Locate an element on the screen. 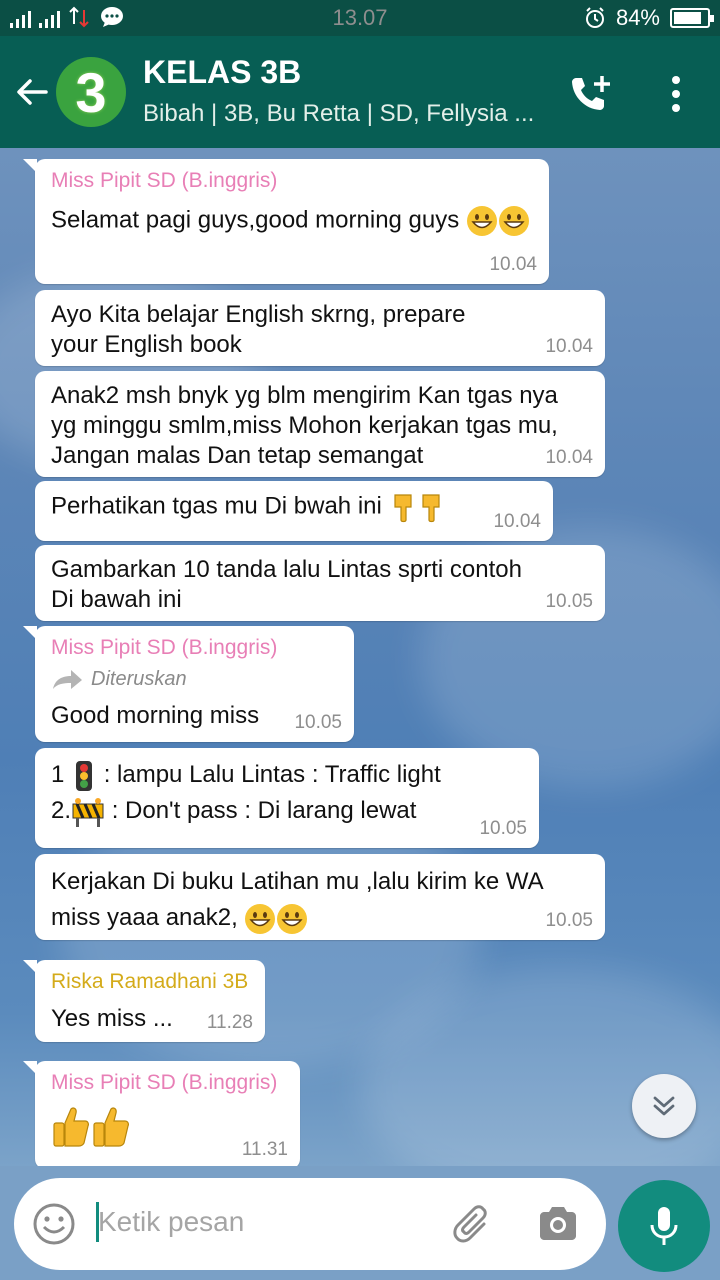 The width and height of the screenshot is (720, 1280). add-call-icon is located at coordinates (591, 94).